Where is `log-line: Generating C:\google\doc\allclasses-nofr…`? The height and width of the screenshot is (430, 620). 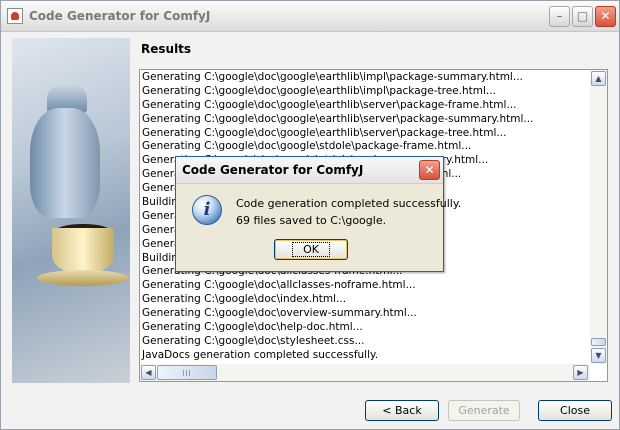
log-line: Generating C:\google\doc\allclasses-nofr… is located at coordinates (279, 285).